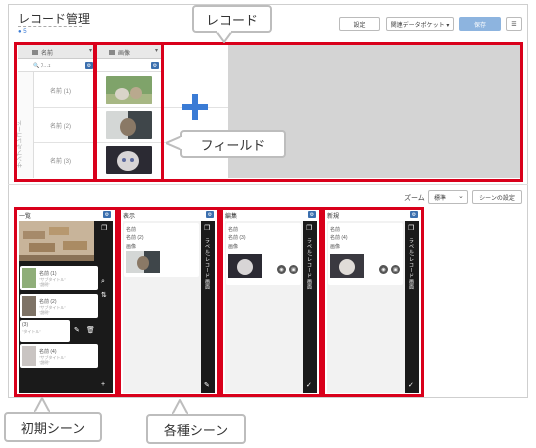  Describe the element at coordinates (339, 238) in the screenshot. I see `field-value: 名前 (4)` at that location.